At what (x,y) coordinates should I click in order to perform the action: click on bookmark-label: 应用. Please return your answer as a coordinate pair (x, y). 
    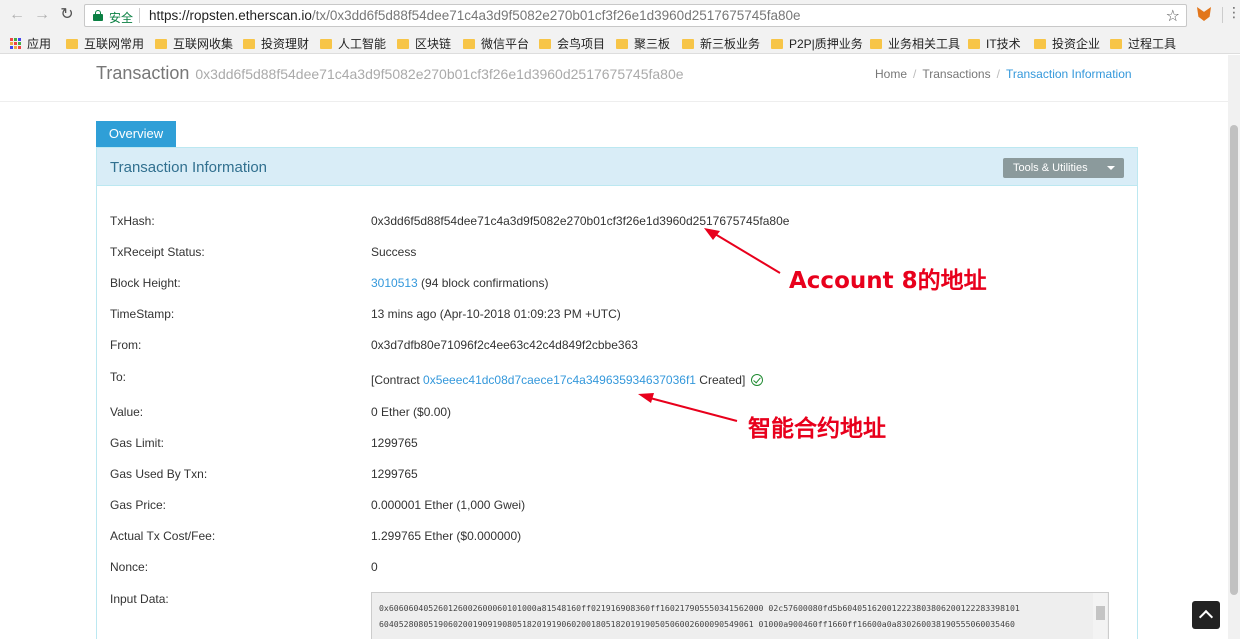
    Looking at the image, I should click on (39, 44).